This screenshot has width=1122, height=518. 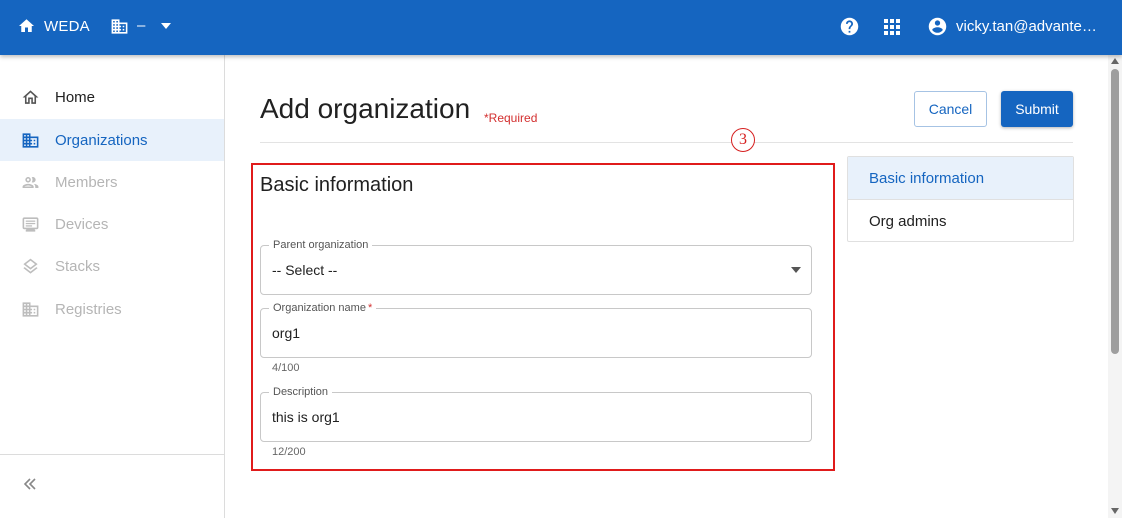 I want to click on input-value: org1, so click(x=286, y=333).